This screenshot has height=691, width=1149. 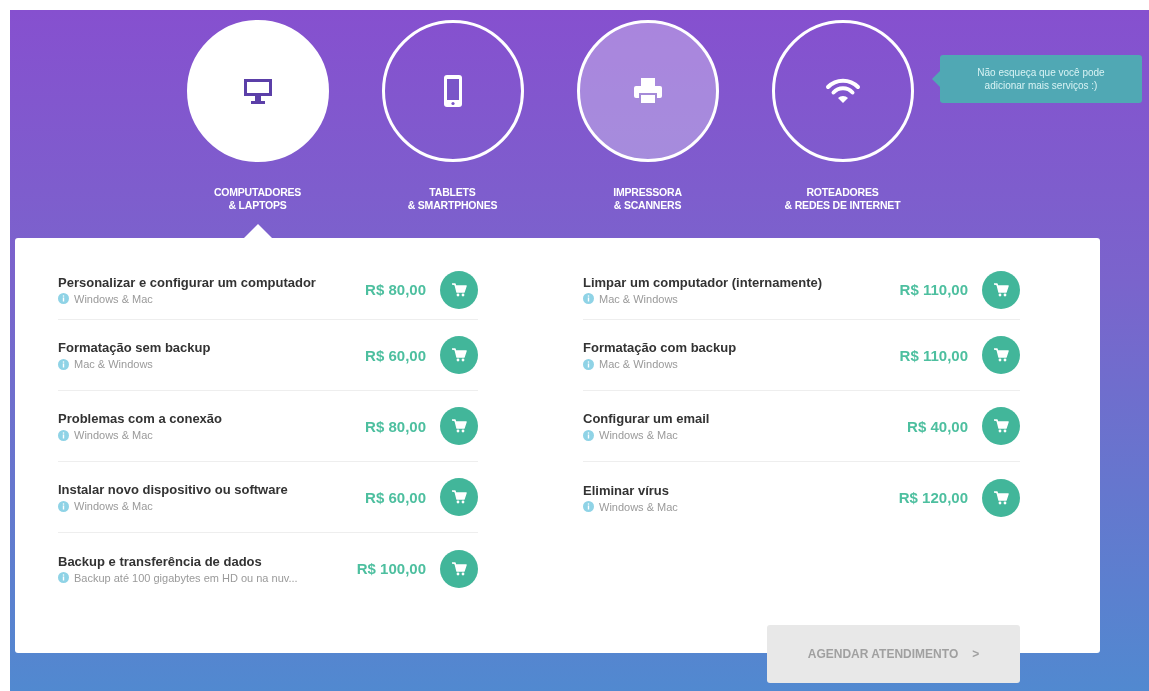 I want to click on service-price: R$ 120,00, so click(x=933, y=497).